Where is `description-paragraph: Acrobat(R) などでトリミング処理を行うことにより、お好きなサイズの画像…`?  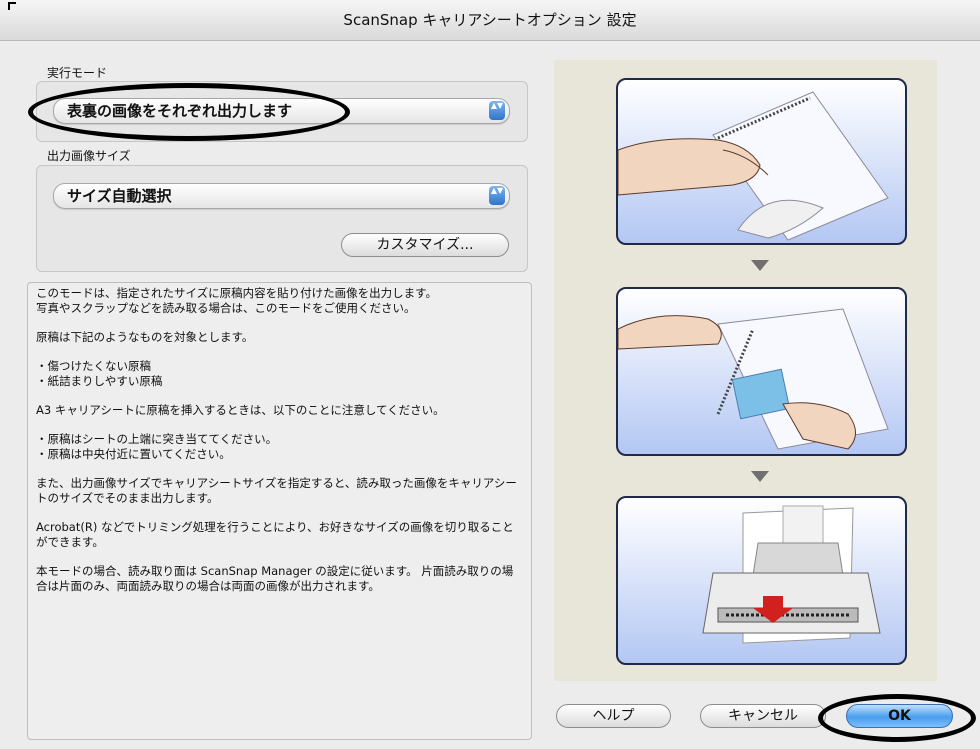 description-paragraph: Acrobat(R) などでトリミング処理を行うことにより、お好きなサイズの画像… is located at coordinates (275, 534).